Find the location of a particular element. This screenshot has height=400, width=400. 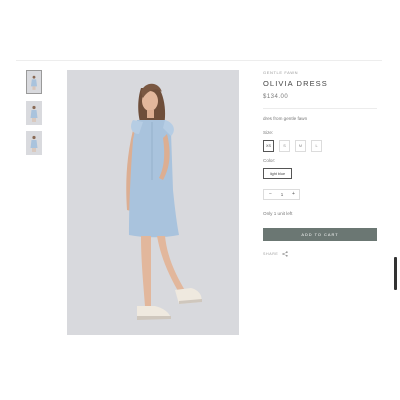

quantity-stepper: − 1 + is located at coordinates (281, 194).